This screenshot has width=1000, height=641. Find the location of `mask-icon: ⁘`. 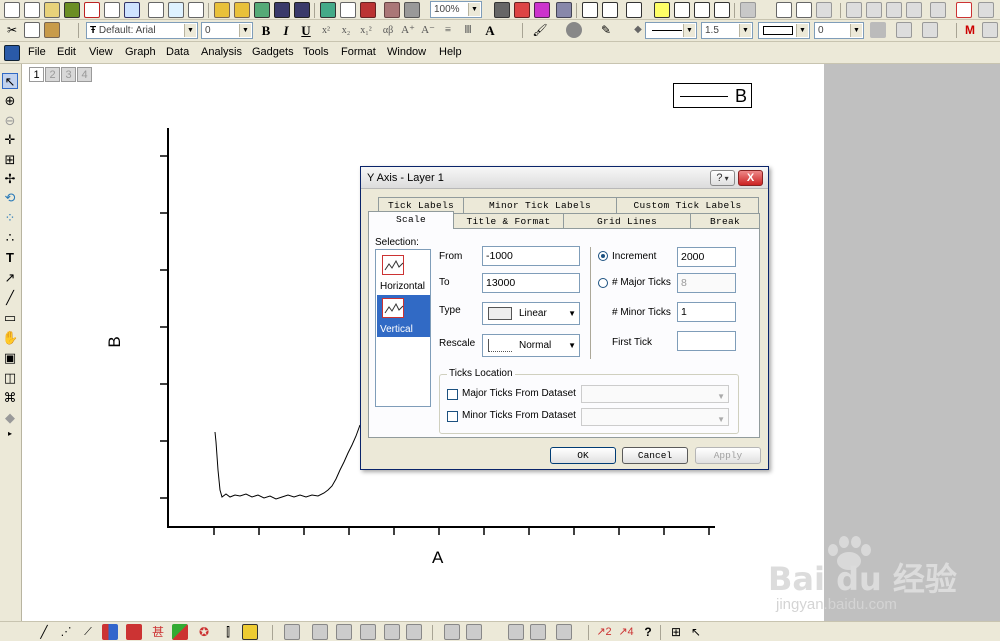

mask-icon: ⁘ is located at coordinates (10, 218).